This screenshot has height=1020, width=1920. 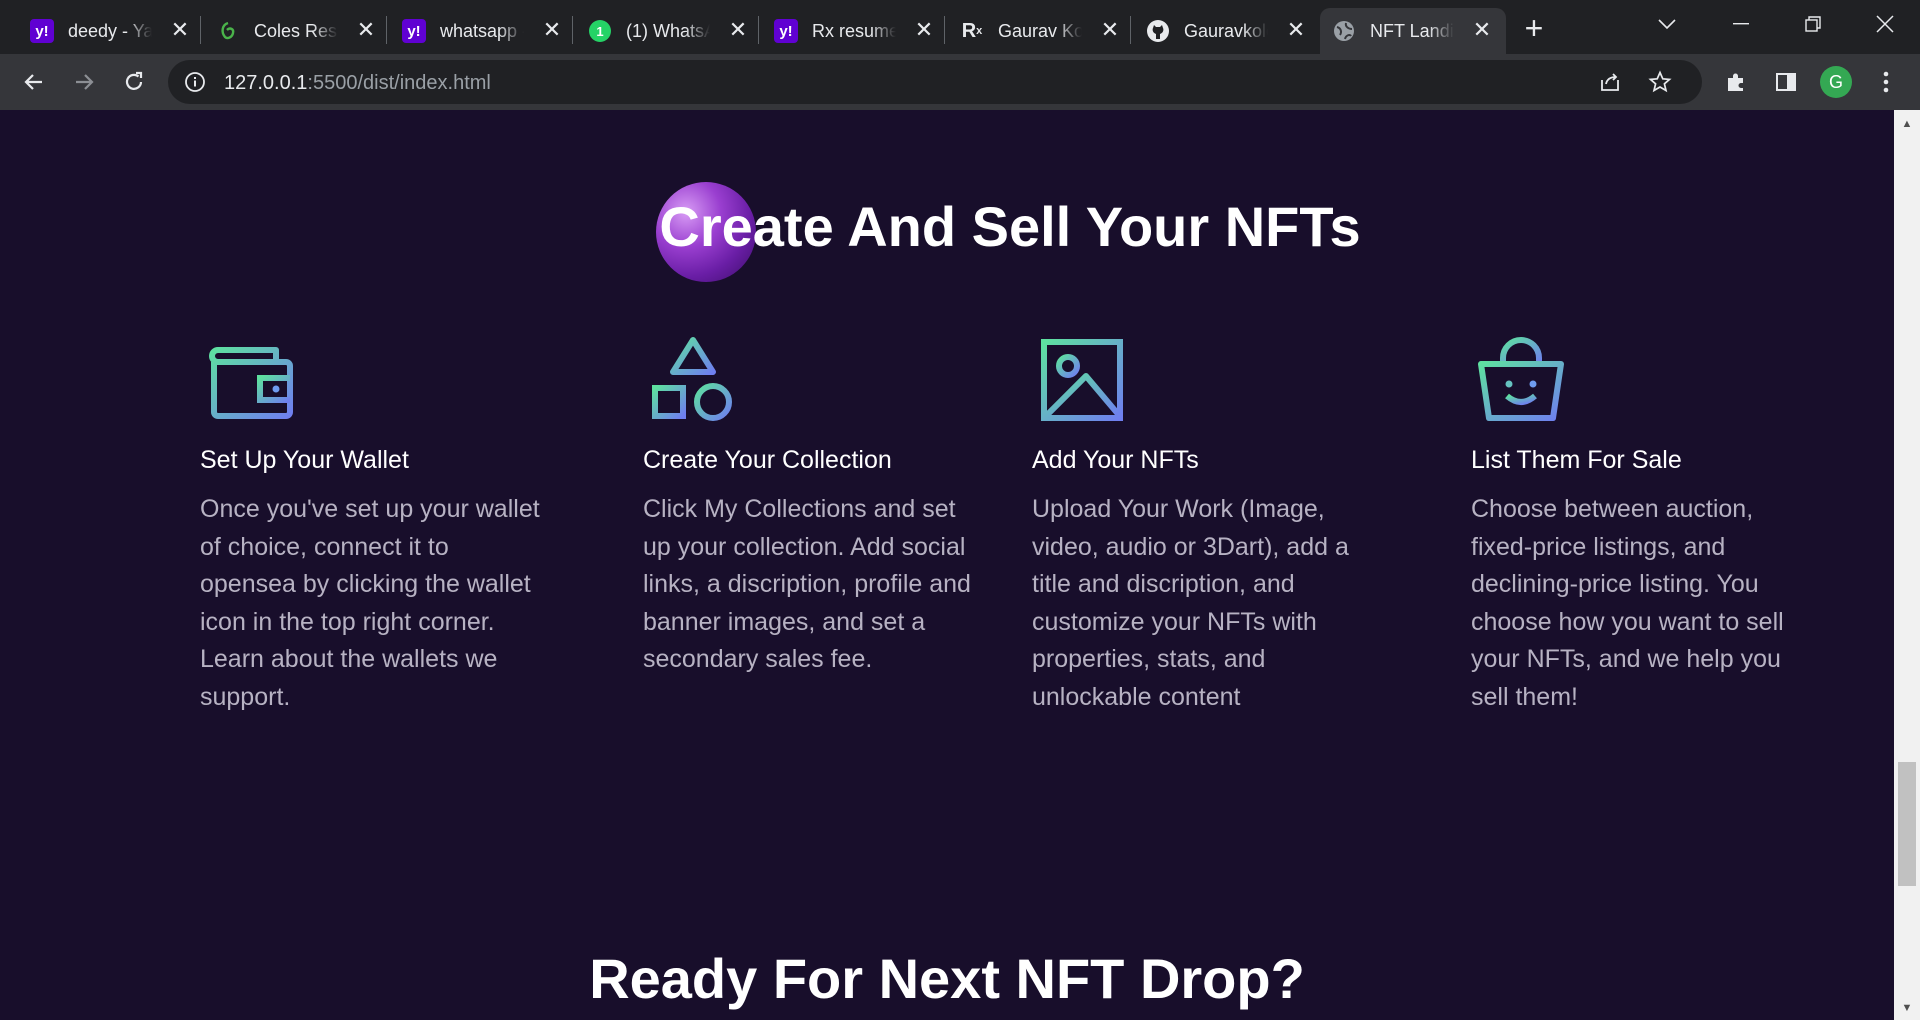 I want to click on tab-7-active: NFT Landing Page ✕, so click(x=1413, y=31).